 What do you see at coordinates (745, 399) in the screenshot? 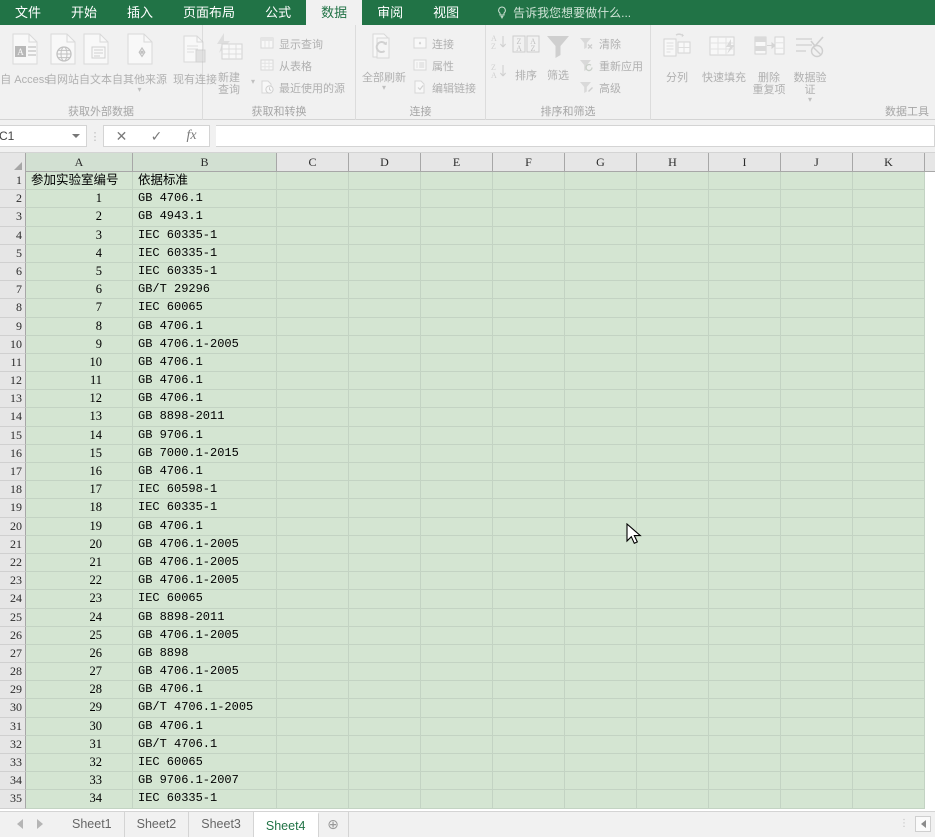
I see `cell-I13` at bounding box center [745, 399].